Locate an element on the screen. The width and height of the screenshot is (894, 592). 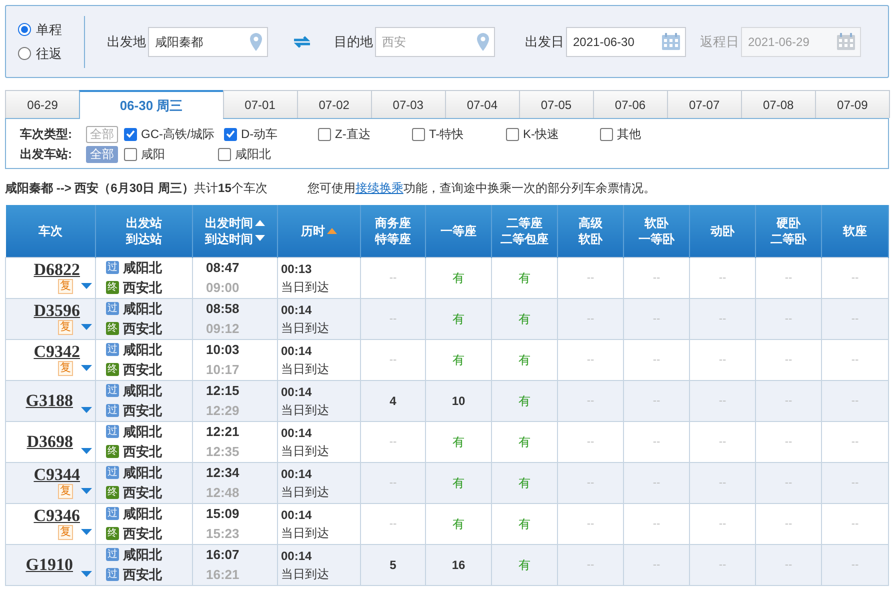
field-label: 出发日 is located at coordinates (544, 41).